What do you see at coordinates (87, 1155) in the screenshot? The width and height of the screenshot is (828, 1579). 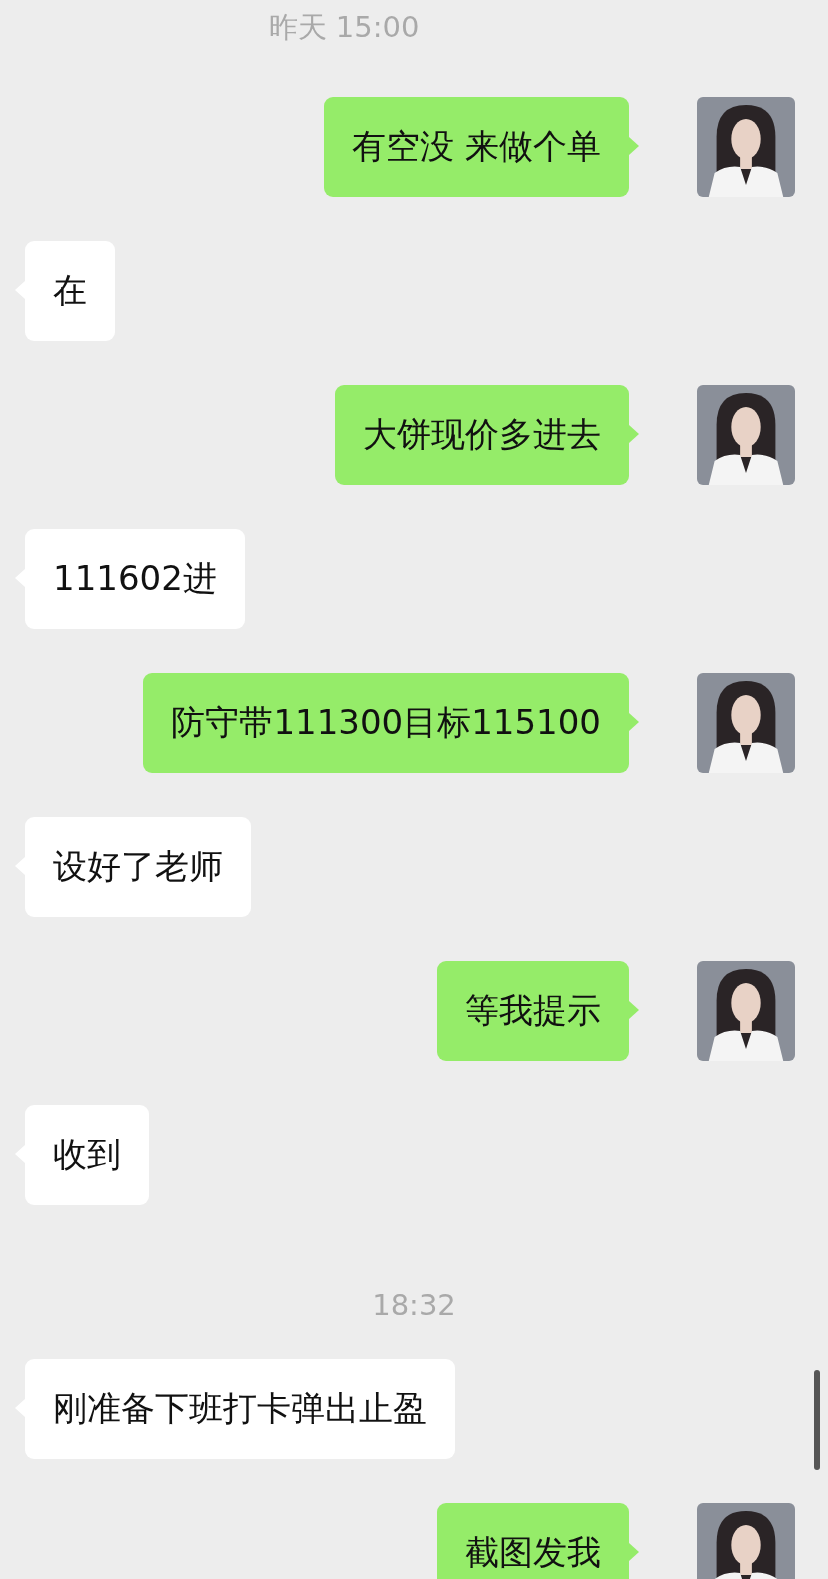 I see `message-bubble: 收到` at bounding box center [87, 1155].